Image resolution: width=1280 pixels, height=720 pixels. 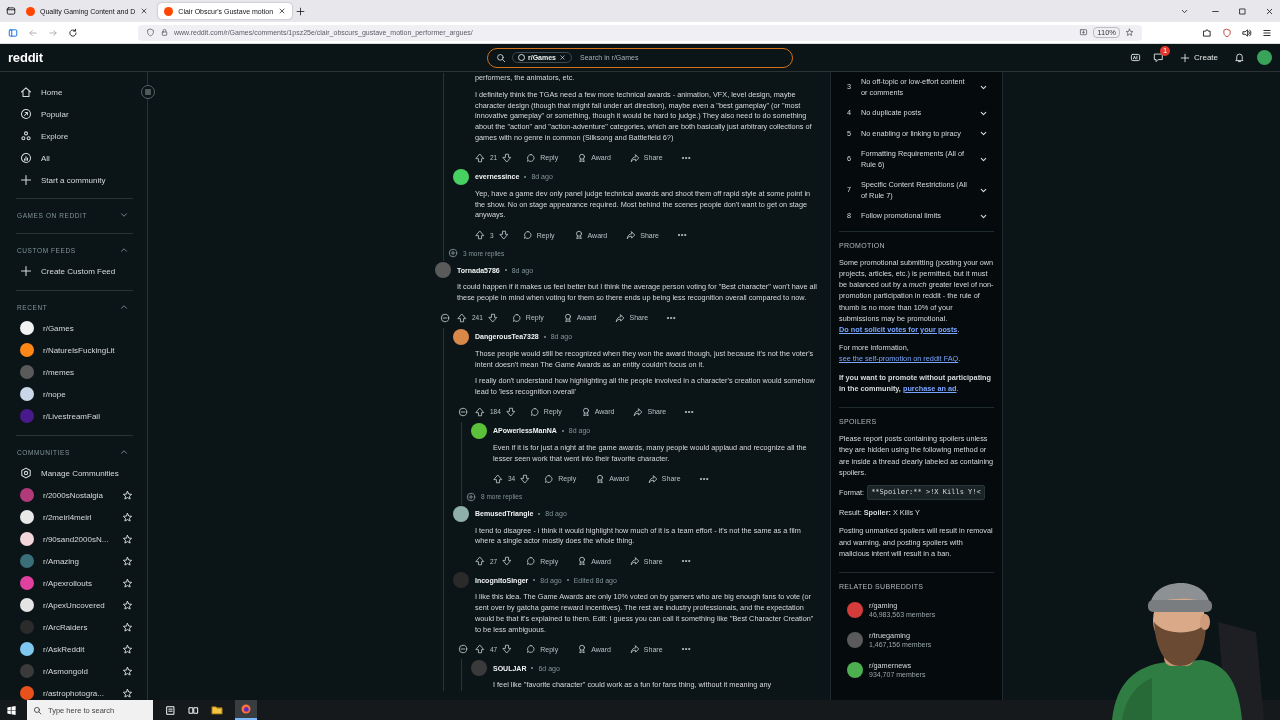 I want to click on browser-icon, so click(x=246, y=709).